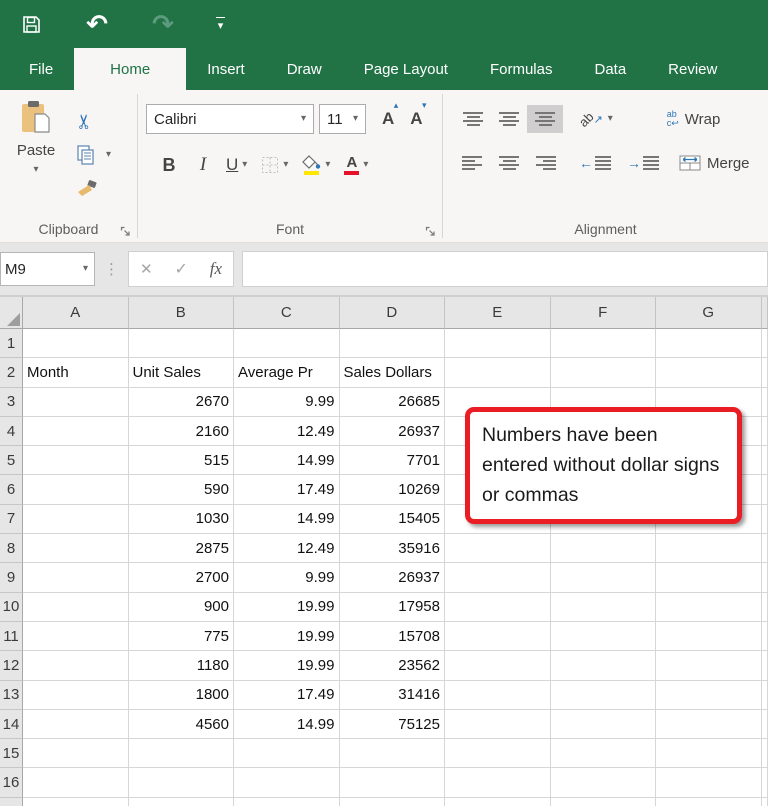 The height and width of the screenshot is (806, 768). Describe the element at coordinates (181, 754) in the screenshot. I see `cell-B15` at that location.